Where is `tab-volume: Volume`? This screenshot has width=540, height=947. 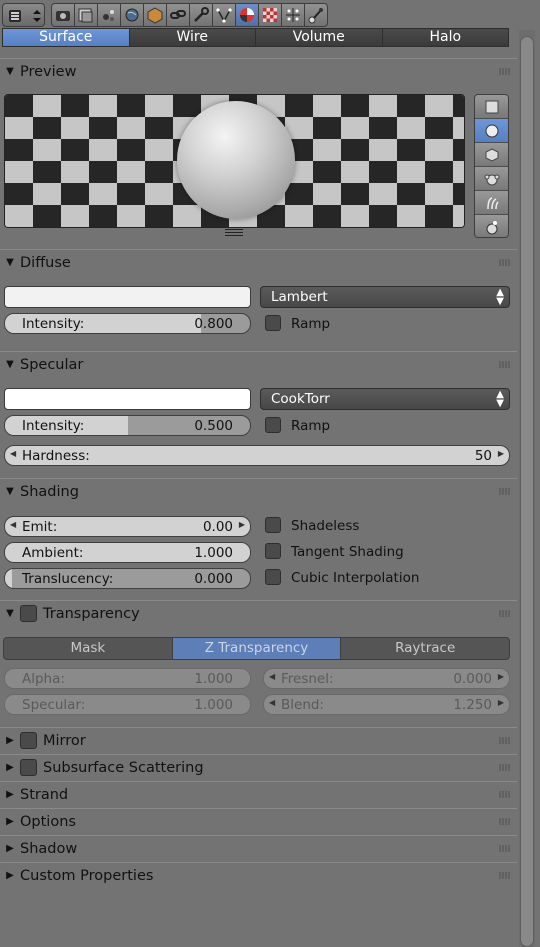
tab-volume: Volume is located at coordinates (319, 37).